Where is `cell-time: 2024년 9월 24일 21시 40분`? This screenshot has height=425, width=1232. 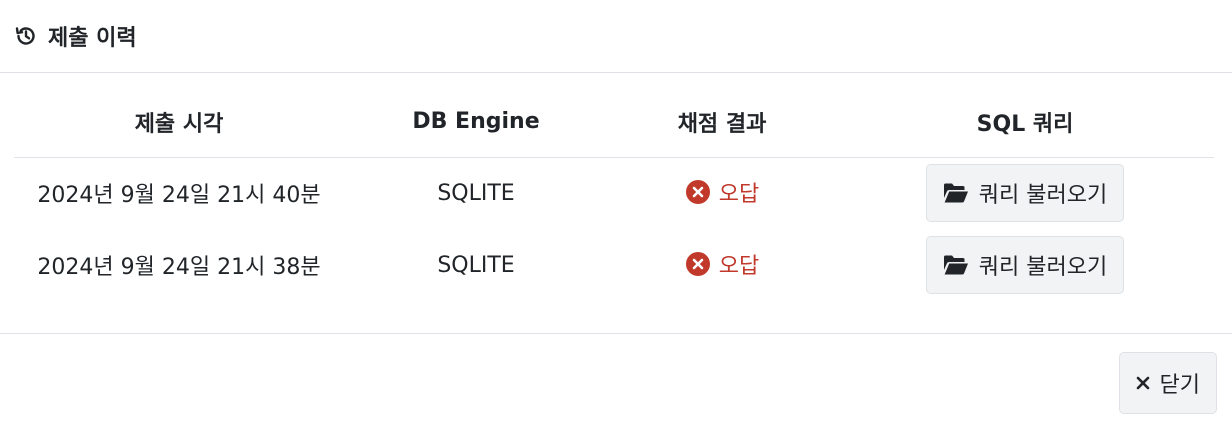
cell-time: 2024년 9월 24일 21시 40분 is located at coordinates (179, 196).